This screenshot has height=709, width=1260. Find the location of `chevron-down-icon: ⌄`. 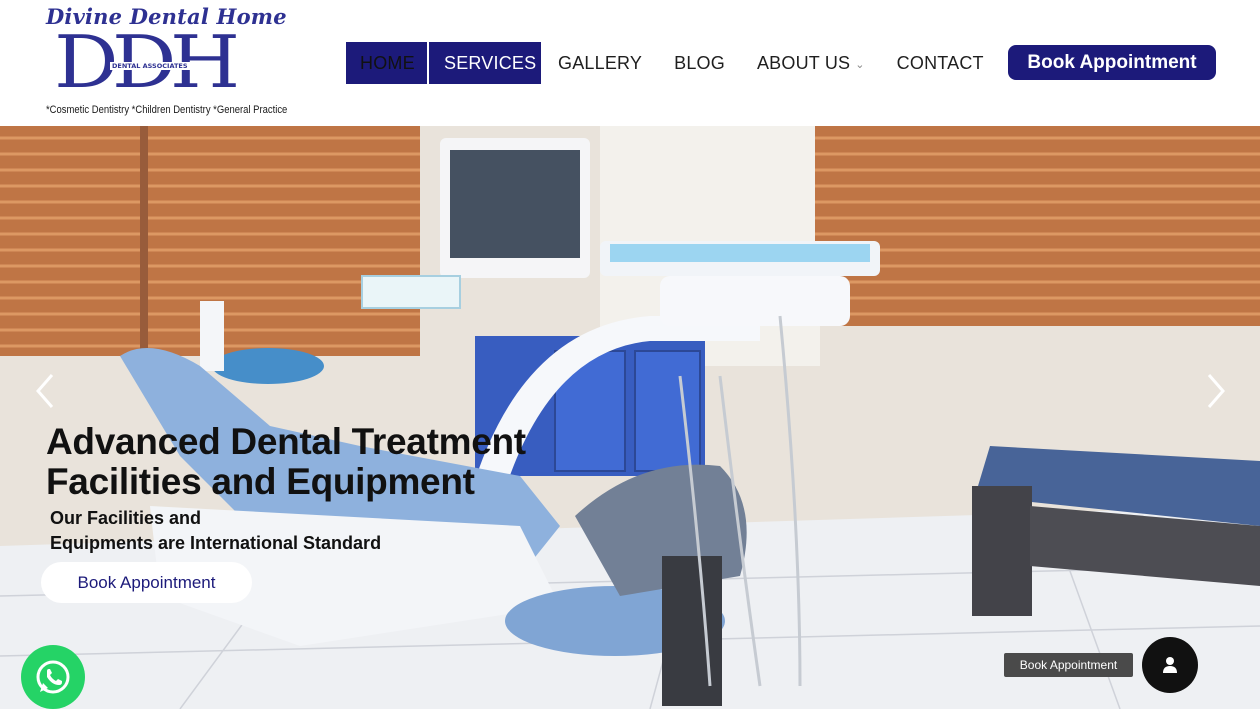

chevron-down-icon: ⌄ is located at coordinates (860, 65).